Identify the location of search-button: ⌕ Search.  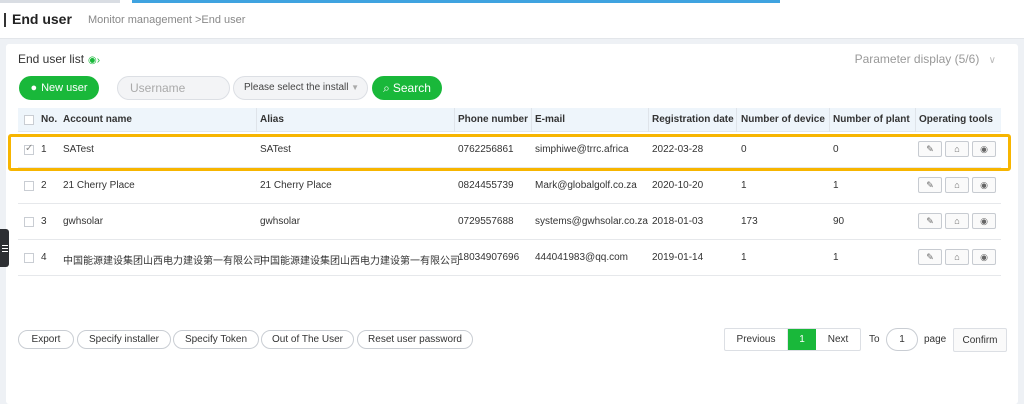
(407, 88).